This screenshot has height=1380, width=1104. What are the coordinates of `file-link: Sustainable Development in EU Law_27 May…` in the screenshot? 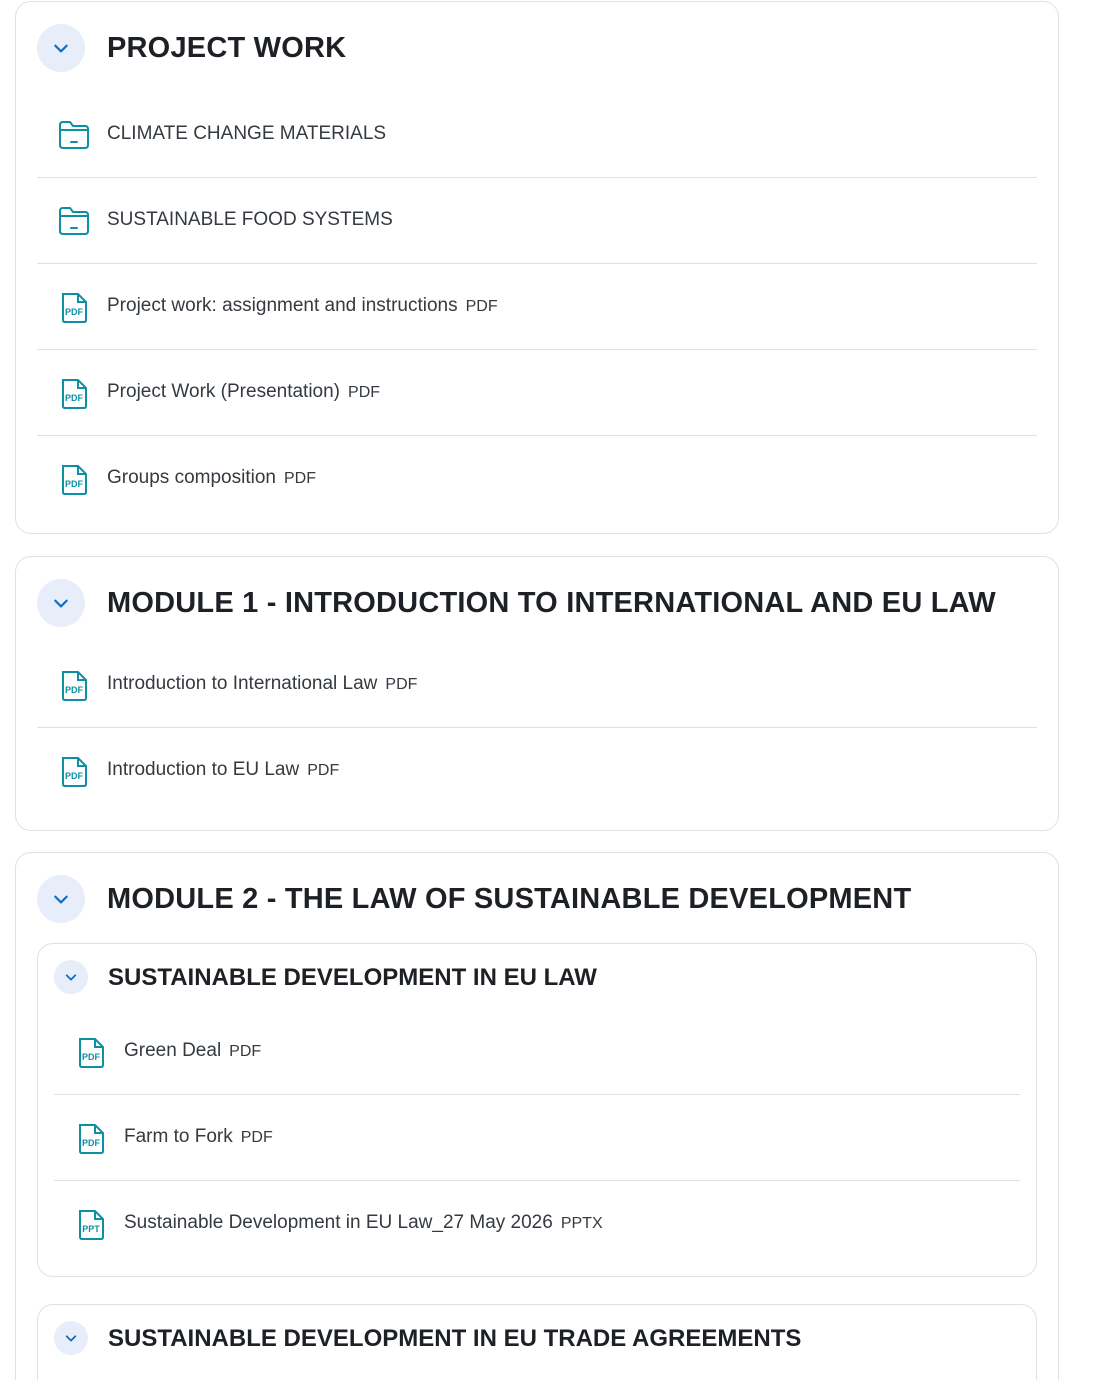 It's located at (363, 1223).